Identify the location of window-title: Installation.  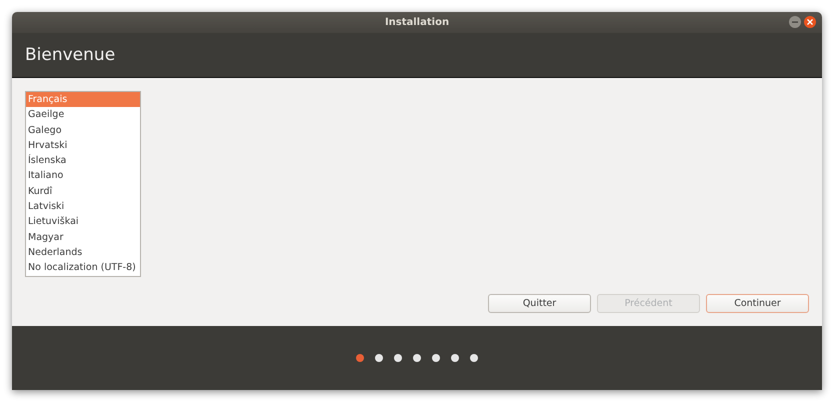
(417, 22).